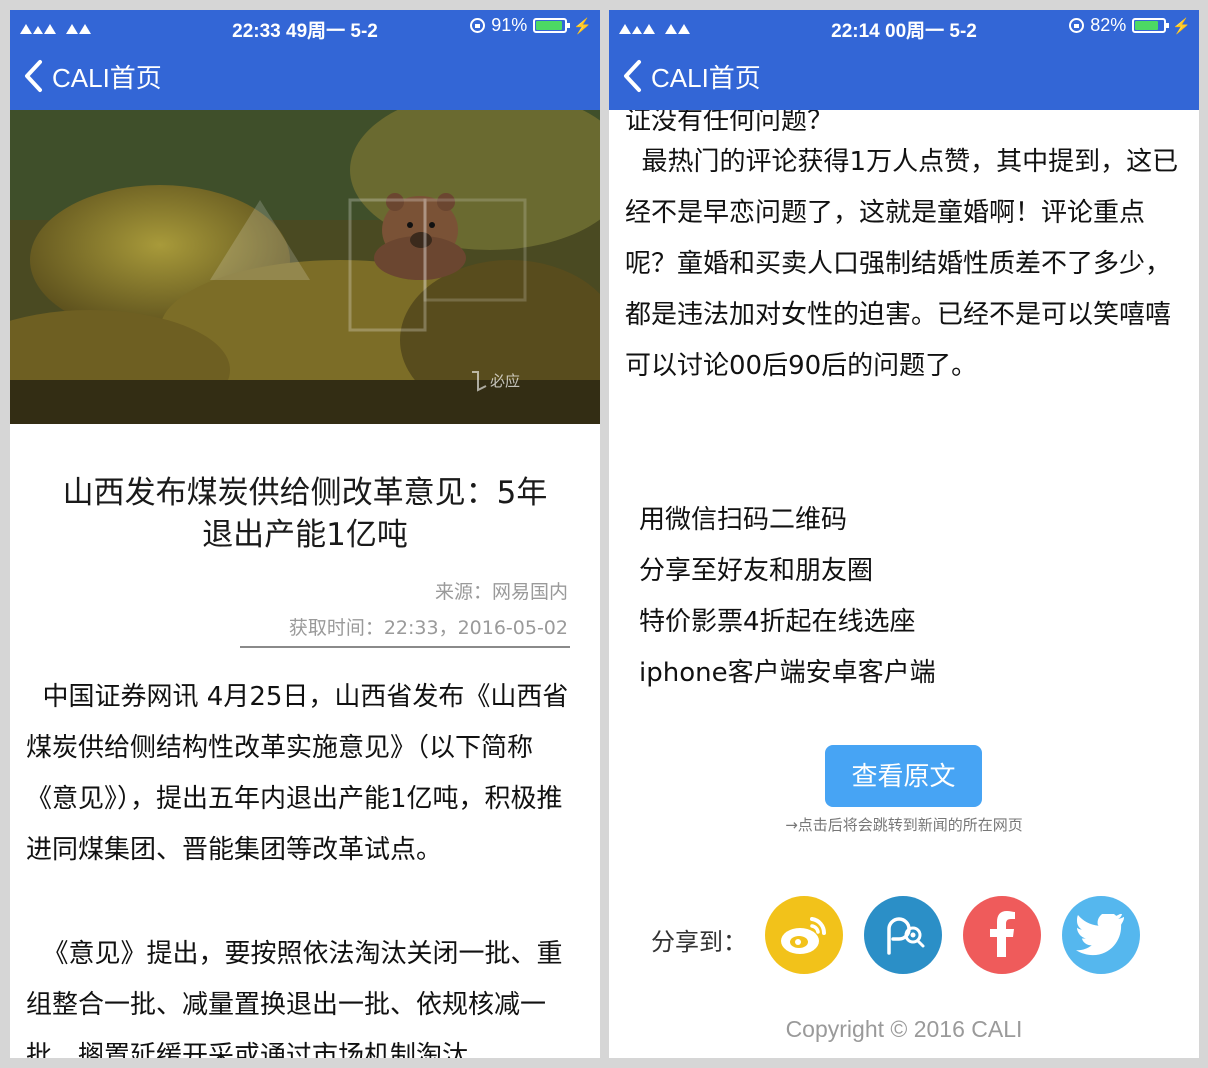 This screenshot has height=1068, width=1208. Describe the element at coordinates (505, 381) in the screenshot. I see `watermark-text: 必应` at that location.